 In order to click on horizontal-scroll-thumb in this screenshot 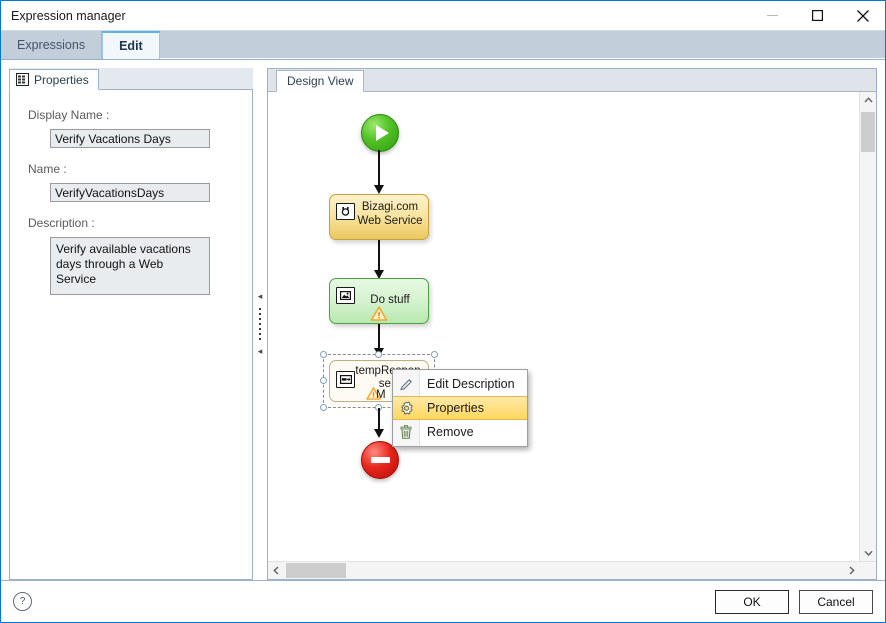, I will do `click(316, 570)`.